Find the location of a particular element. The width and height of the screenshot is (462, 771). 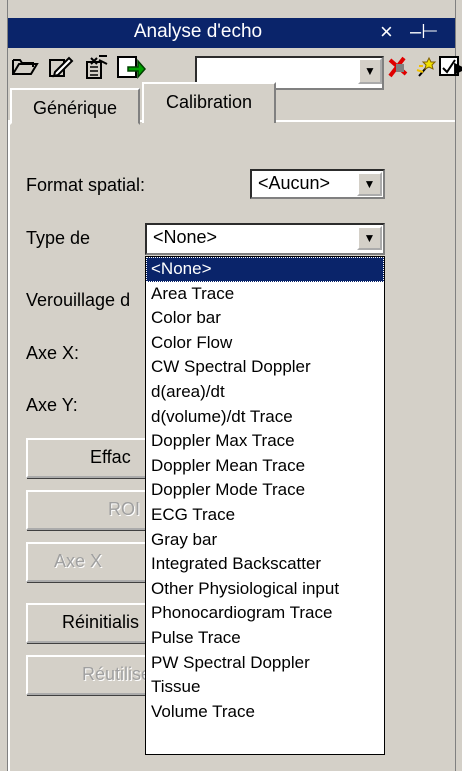

format-spatial-value: <Aucun> is located at coordinates (294, 183).